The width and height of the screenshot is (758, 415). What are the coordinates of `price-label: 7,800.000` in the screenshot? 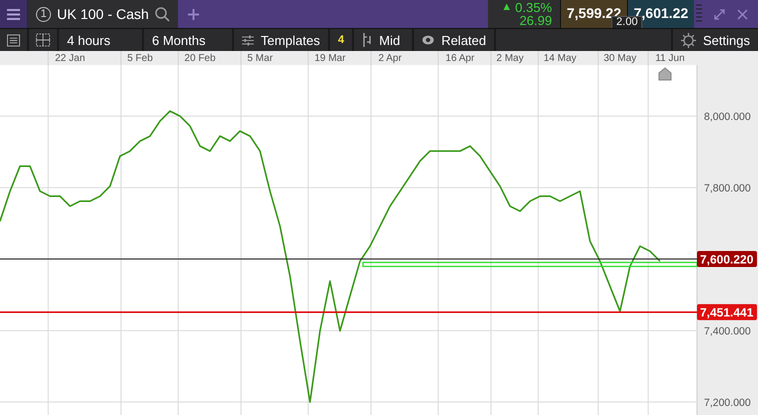 It's located at (727, 188).